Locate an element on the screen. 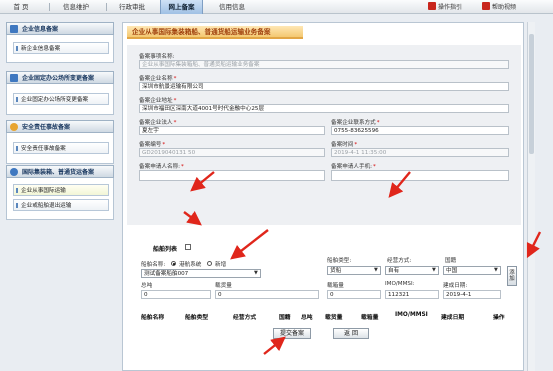  arrow-to-applicant-phone is located at coordinates (399, 184).